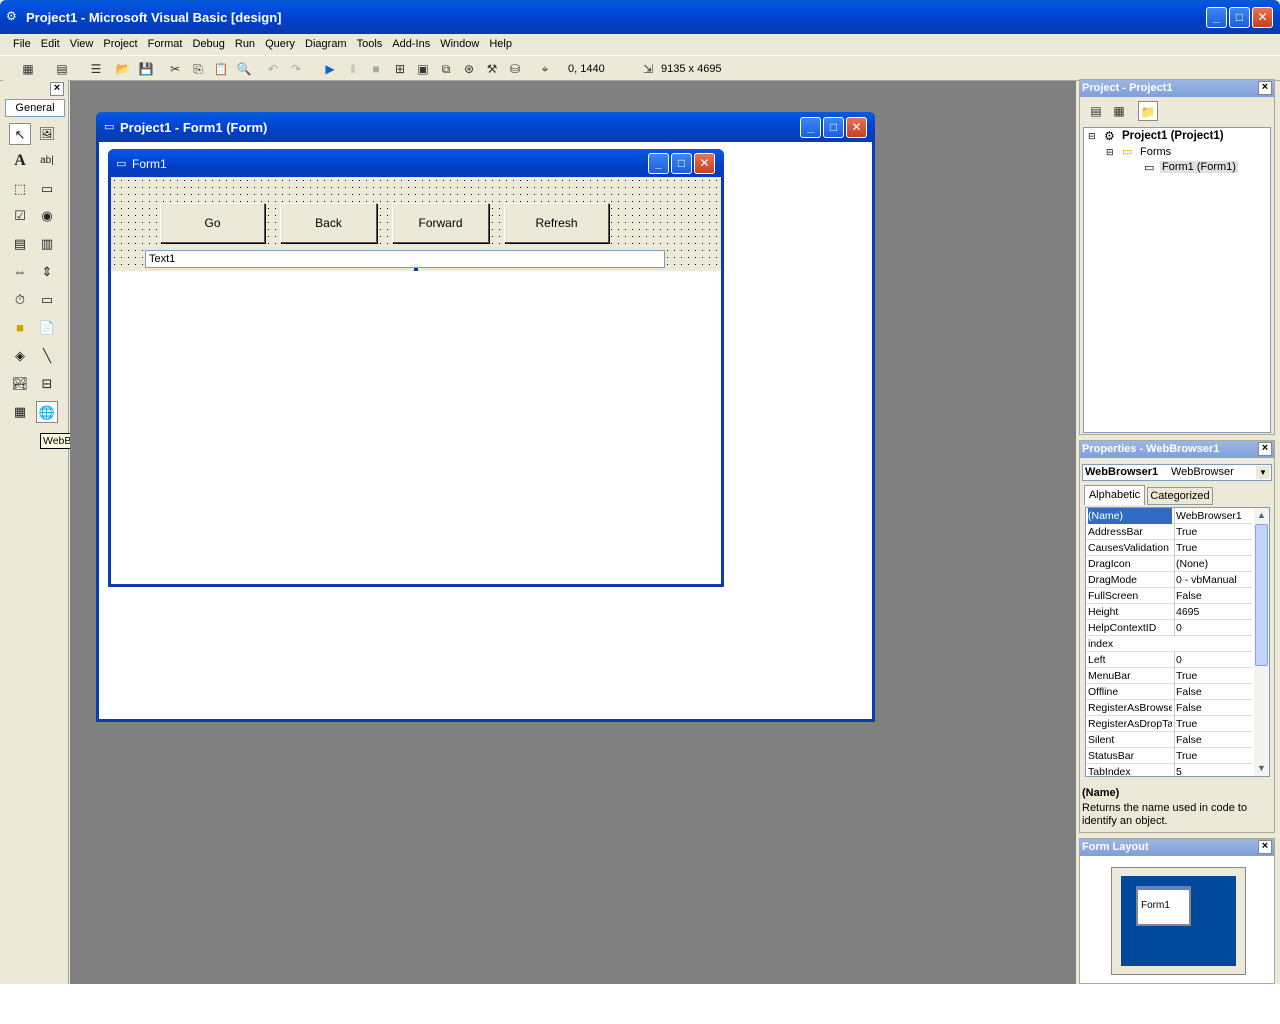 Image resolution: width=1280 pixels, height=1024 pixels. What do you see at coordinates (1261, 515) in the screenshot?
I see `scroll-up-icon: ▲` at bounding box center [1261, 515].